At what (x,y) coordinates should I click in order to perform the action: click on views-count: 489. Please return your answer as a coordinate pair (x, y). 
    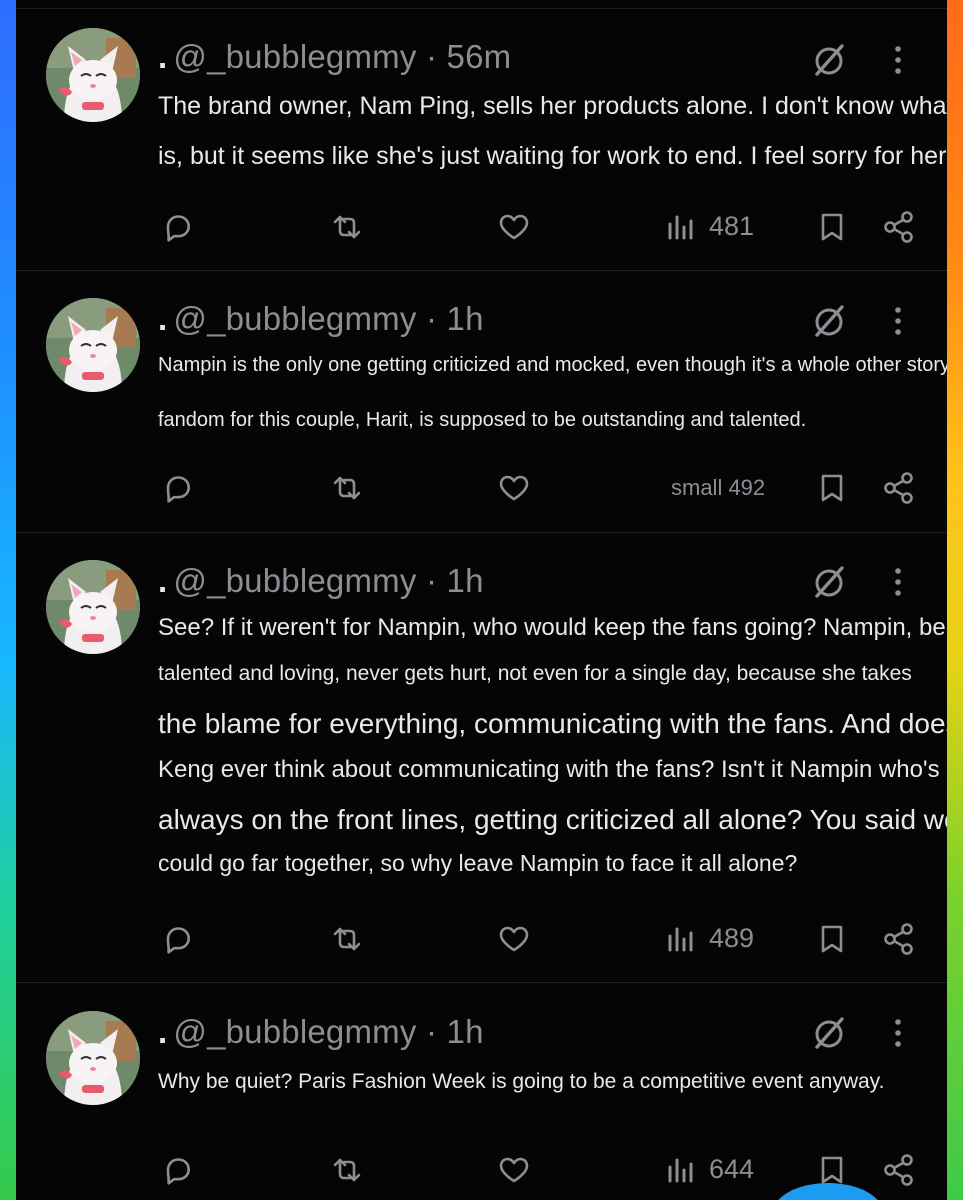
    Looking at the image, I should click on (731, 938).